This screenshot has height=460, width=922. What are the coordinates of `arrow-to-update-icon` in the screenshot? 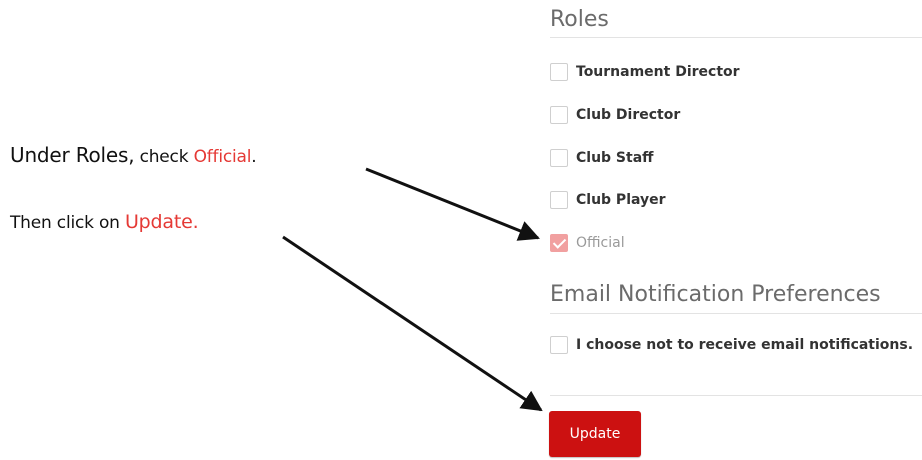 It's located at (412, 323).